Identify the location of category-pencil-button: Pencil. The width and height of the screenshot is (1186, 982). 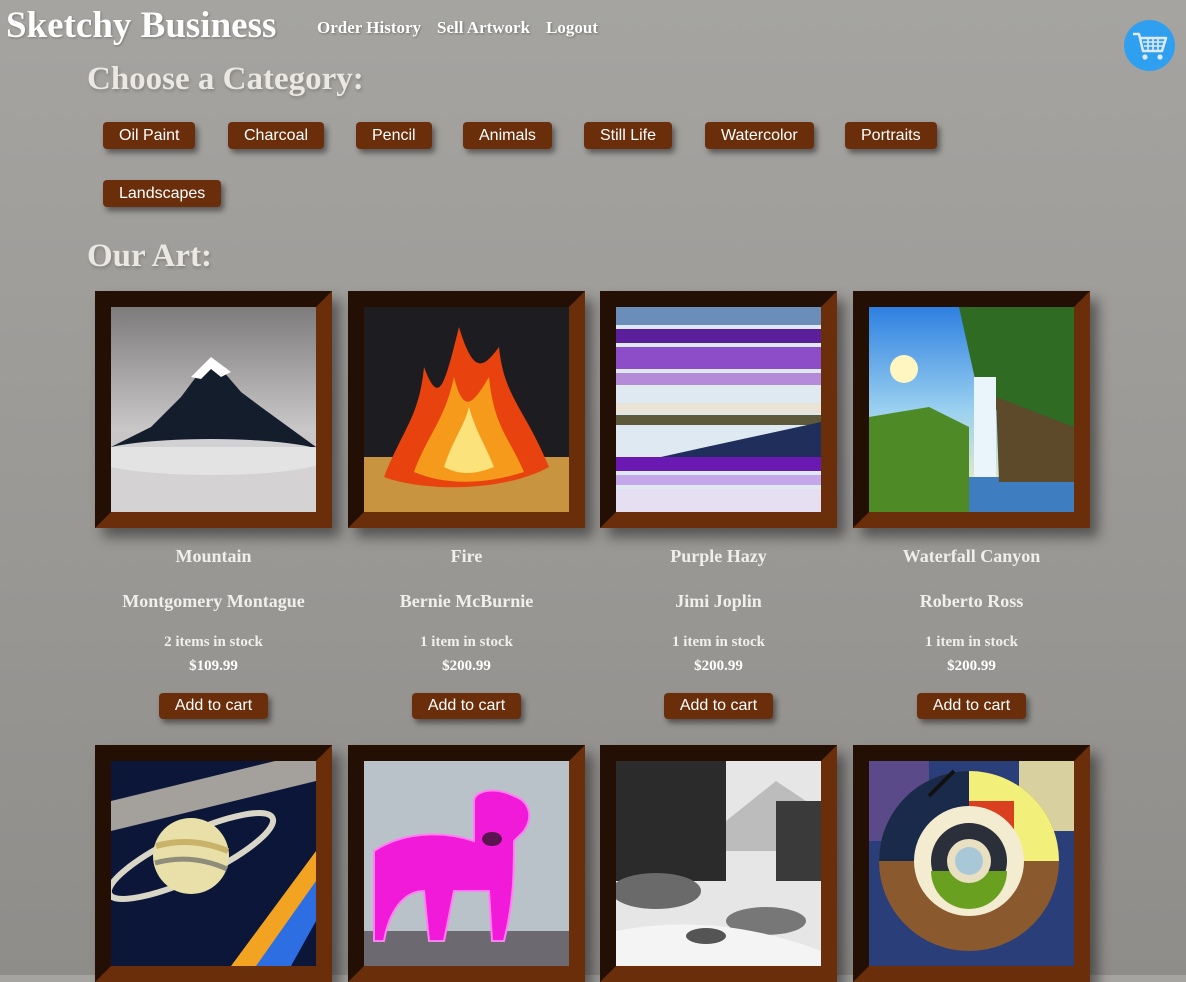
(394, 135).